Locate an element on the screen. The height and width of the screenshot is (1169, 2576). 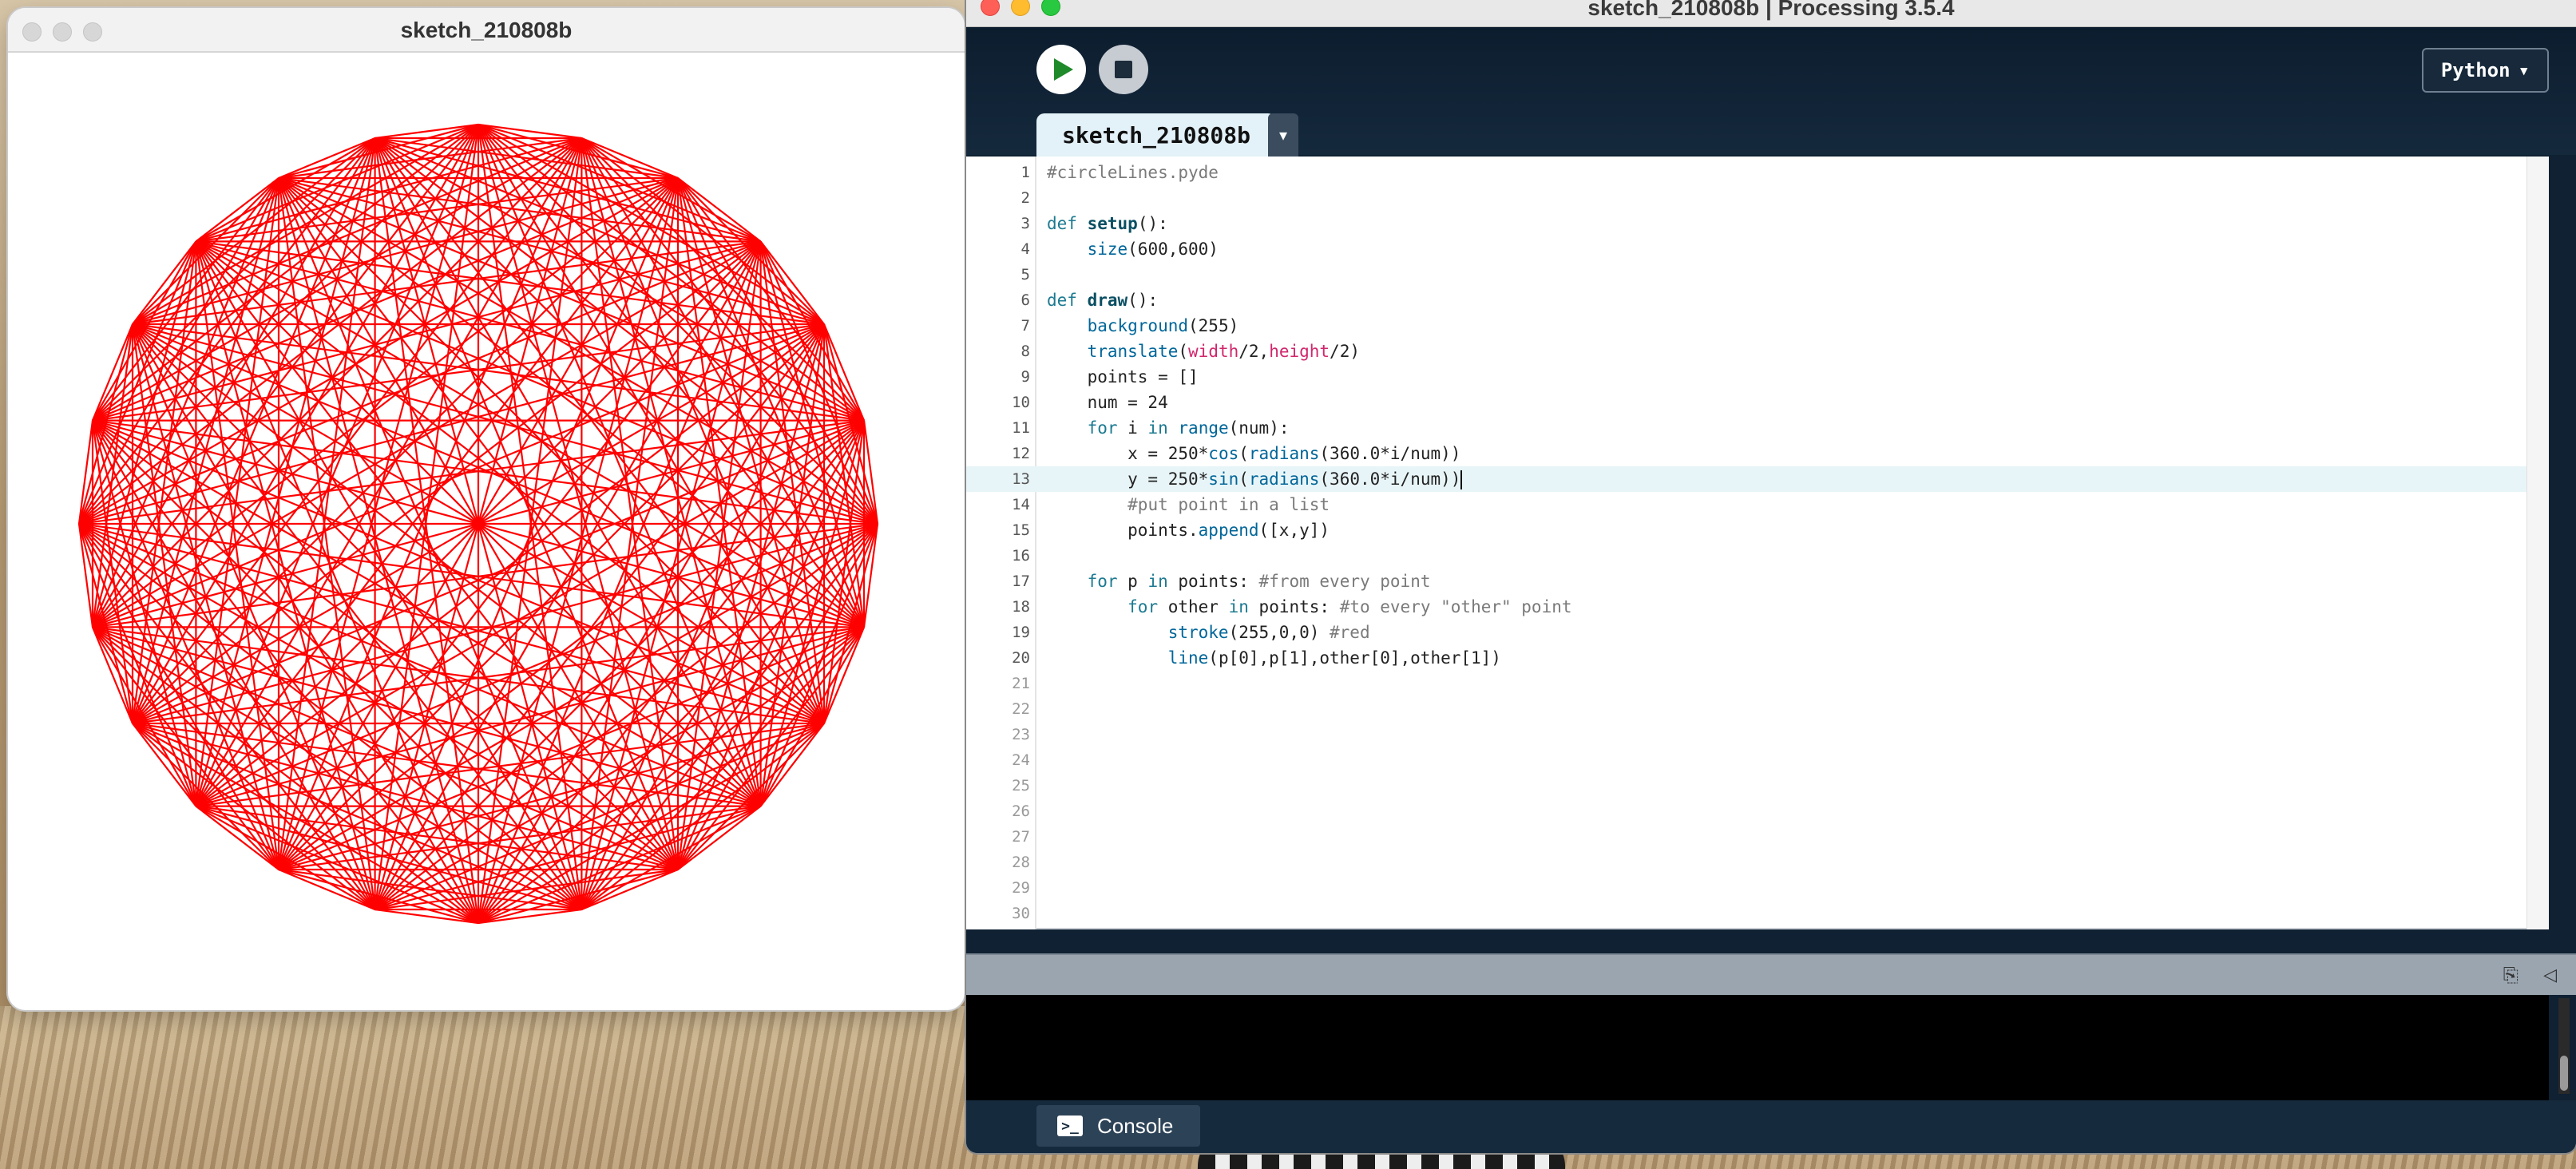
code-line: 5 is located at coordinates (1025, 274).